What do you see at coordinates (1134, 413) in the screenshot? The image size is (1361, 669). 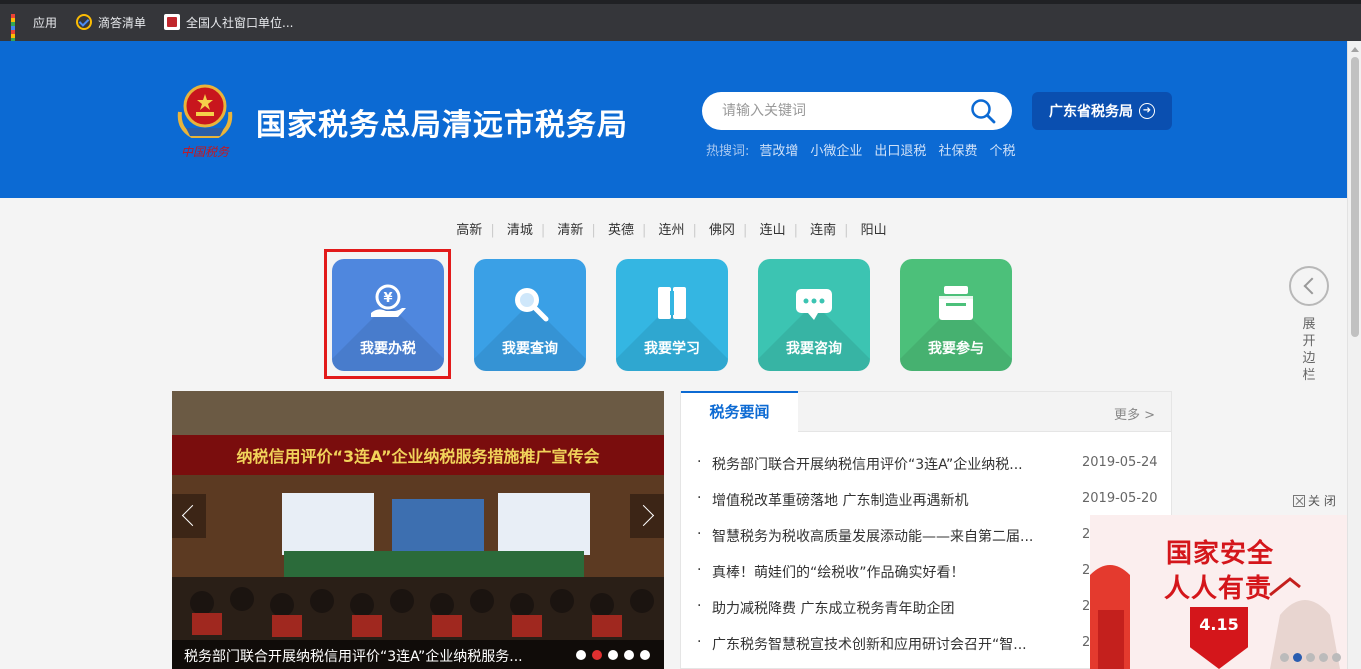 I see `news-more-link: 更多 >` at bounding box center [1134, 413].